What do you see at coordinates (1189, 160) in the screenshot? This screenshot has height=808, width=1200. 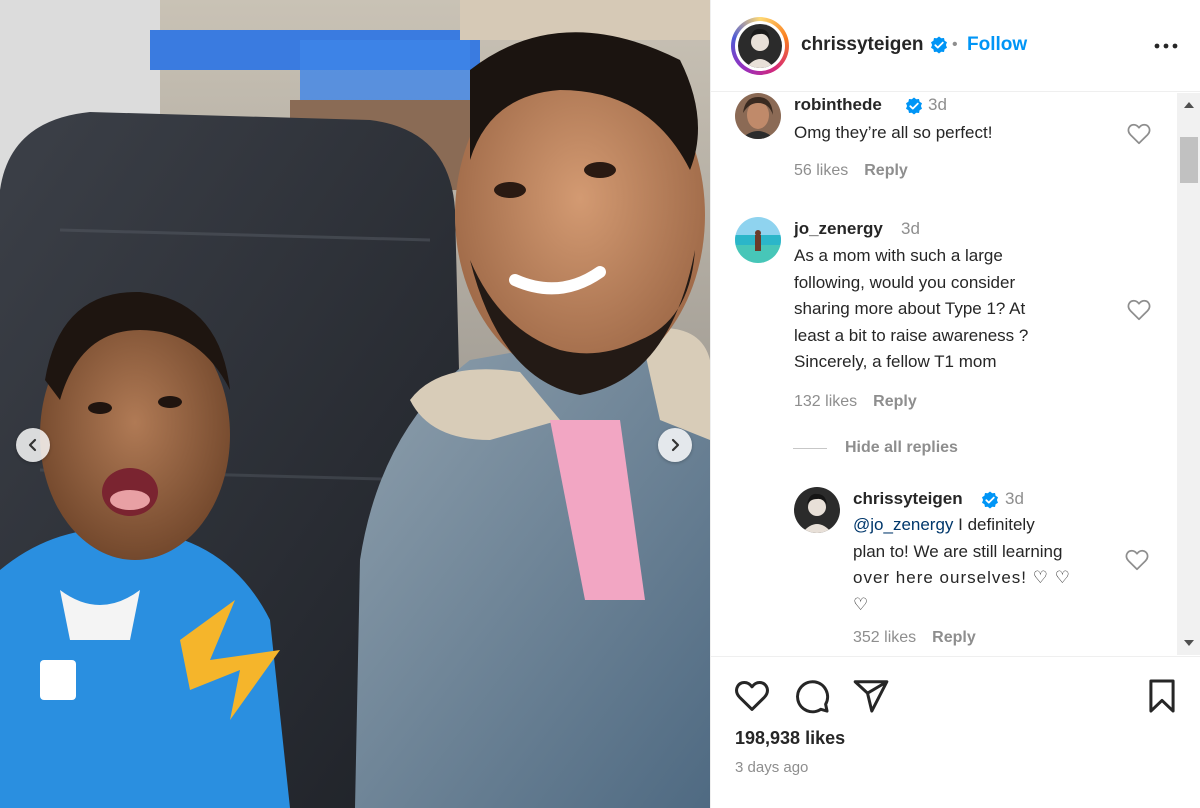 I see `scrollbar-thumb` at bounding box center [1189, 160].